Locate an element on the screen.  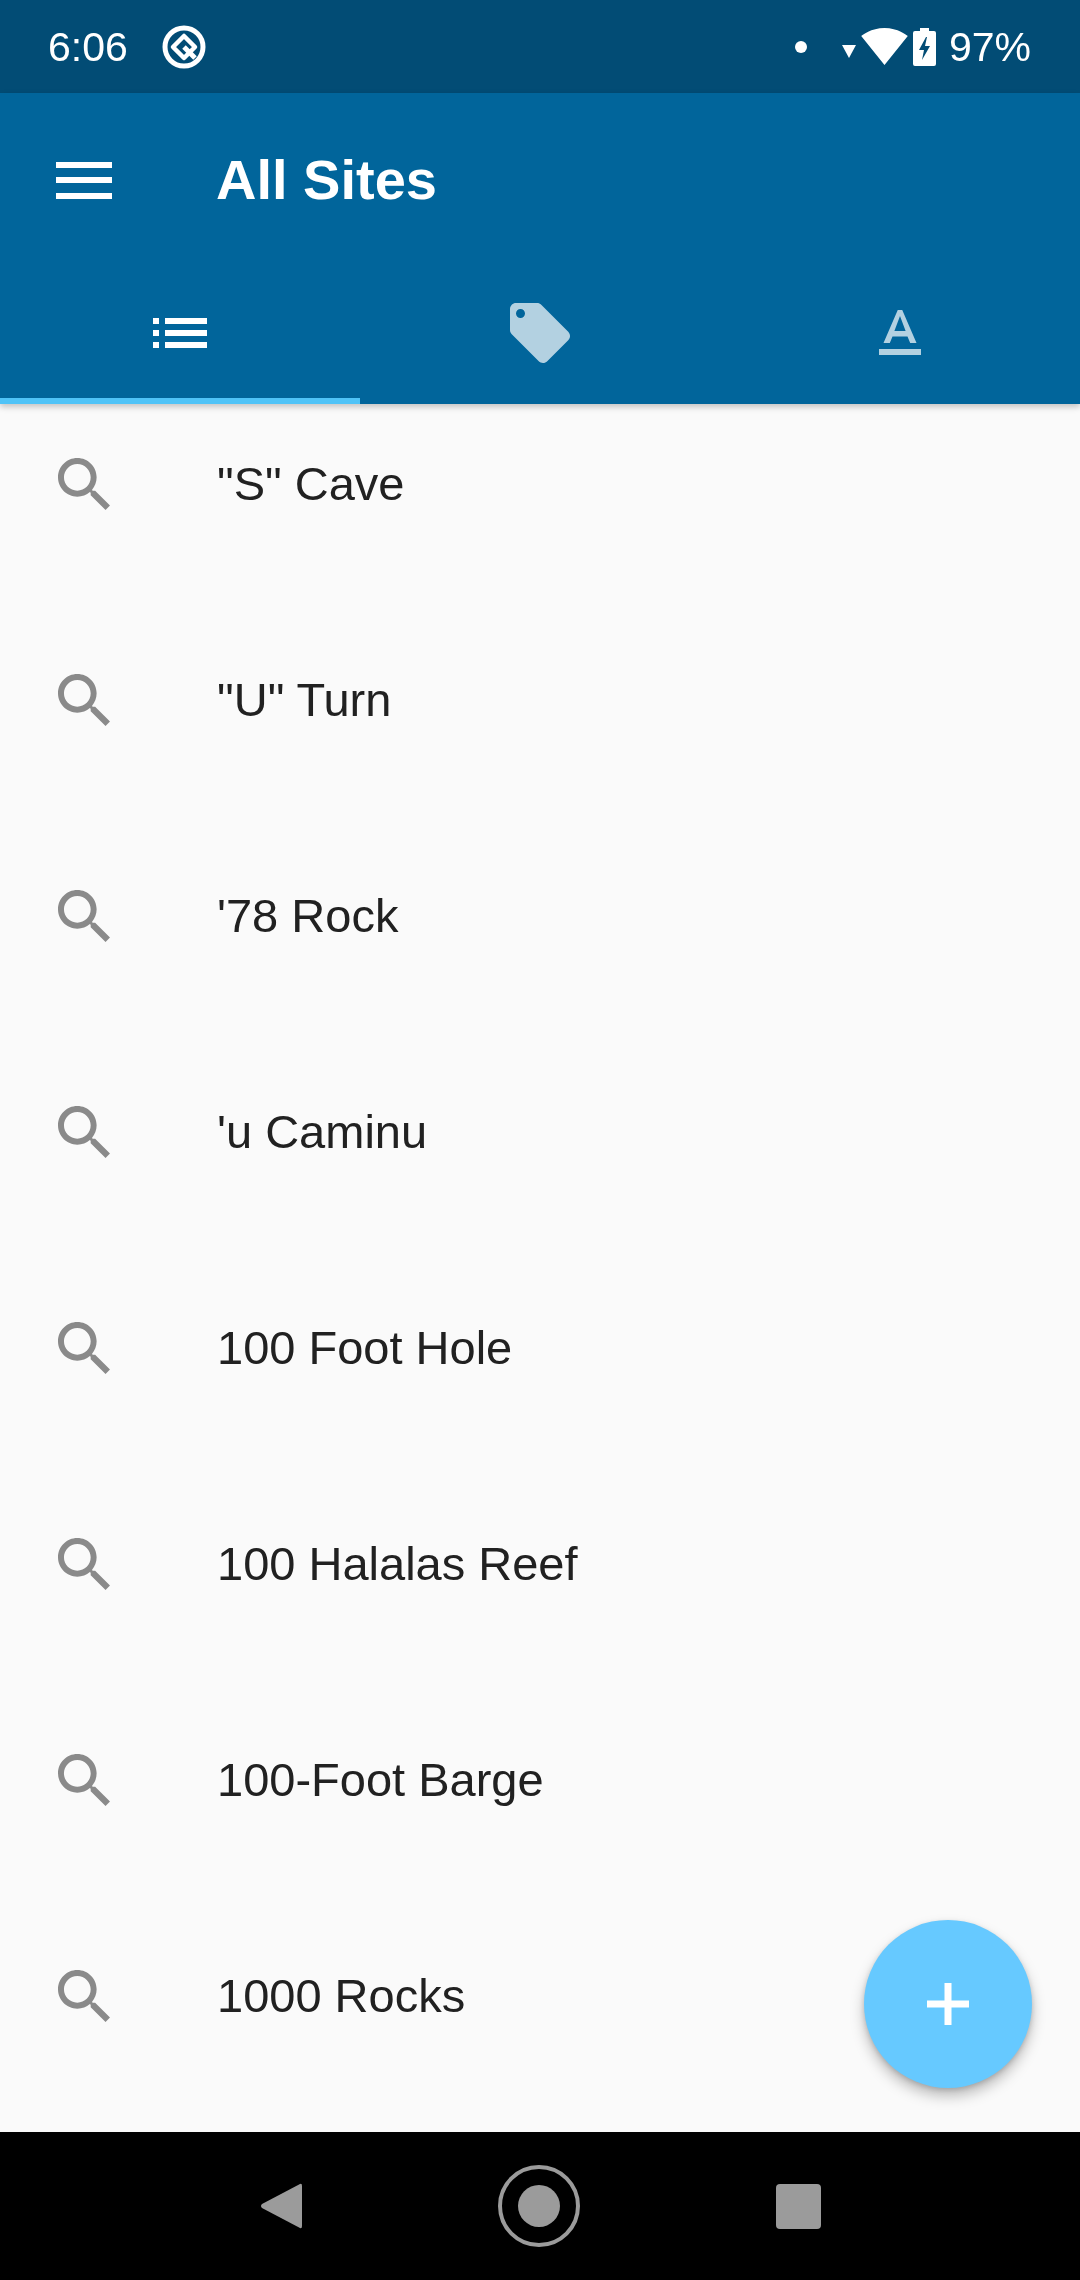
site-name: "U" Turn is located at coordinates (304, 700).